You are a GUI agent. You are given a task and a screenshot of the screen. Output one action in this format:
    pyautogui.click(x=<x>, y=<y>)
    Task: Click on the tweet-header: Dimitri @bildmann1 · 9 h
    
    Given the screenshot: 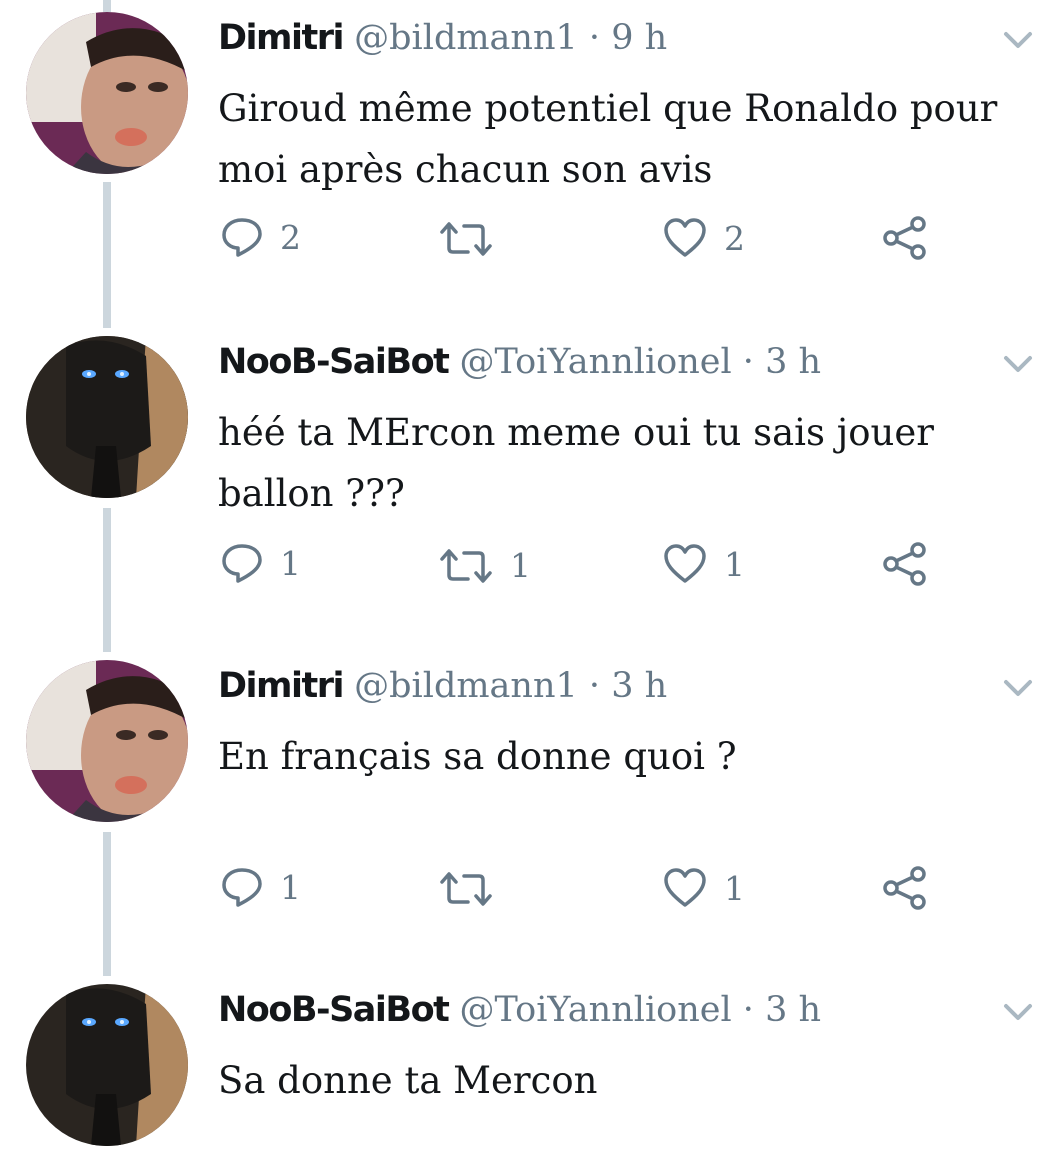 What is the action you would take?
    pyautogui.click(x=442, y=38)
    